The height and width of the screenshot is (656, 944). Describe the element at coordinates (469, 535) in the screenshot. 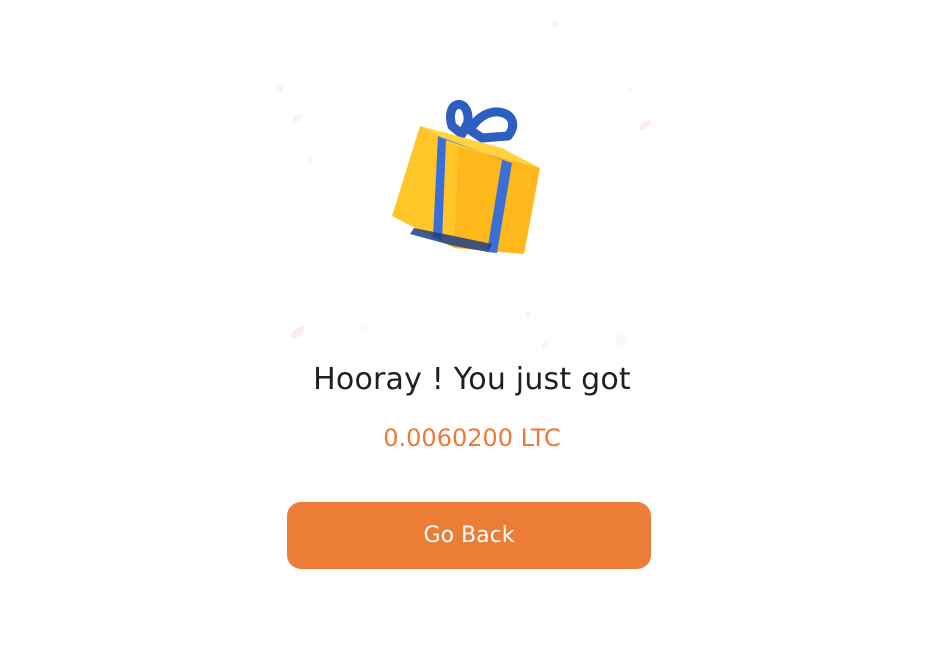

I see `go-back-button: Go Back` at that location.